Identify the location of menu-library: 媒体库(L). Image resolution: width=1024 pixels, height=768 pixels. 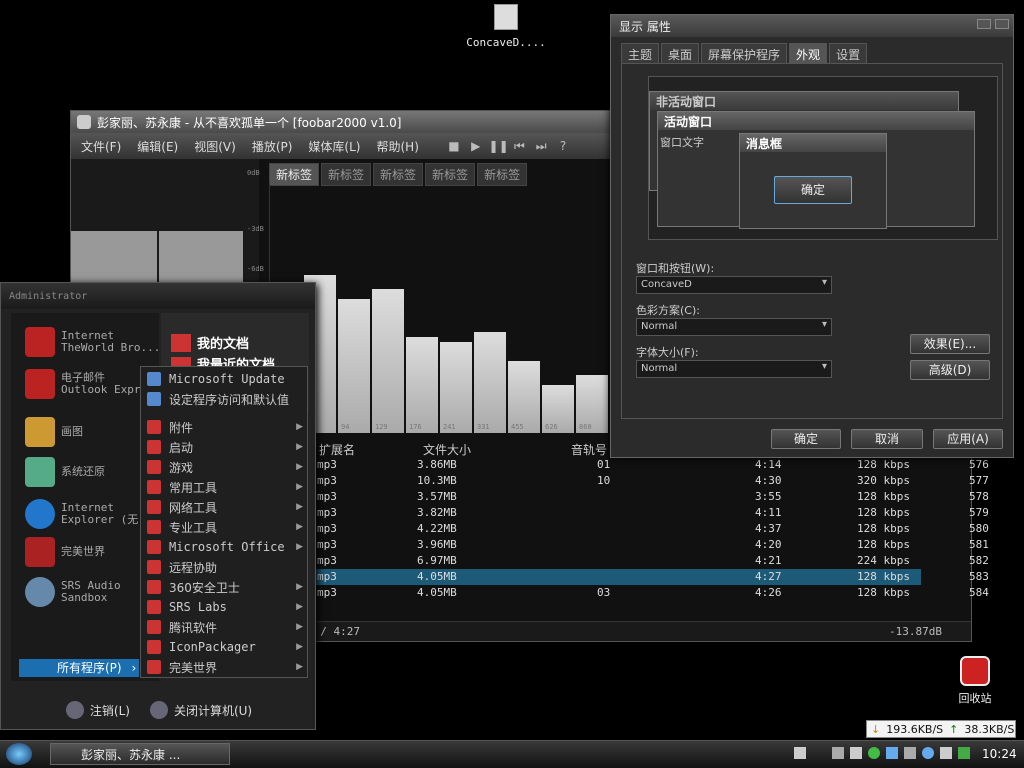
(334, 146).